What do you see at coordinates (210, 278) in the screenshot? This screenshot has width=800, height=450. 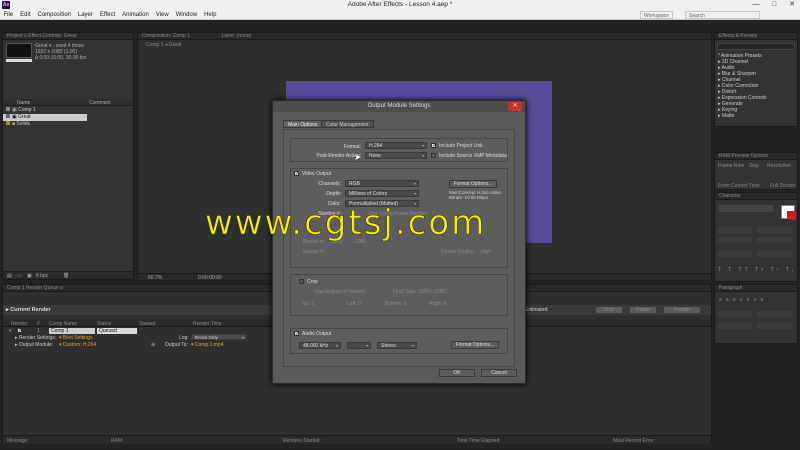 I see `current-time: 0:00:00:00` at bounding box center [210, 278].